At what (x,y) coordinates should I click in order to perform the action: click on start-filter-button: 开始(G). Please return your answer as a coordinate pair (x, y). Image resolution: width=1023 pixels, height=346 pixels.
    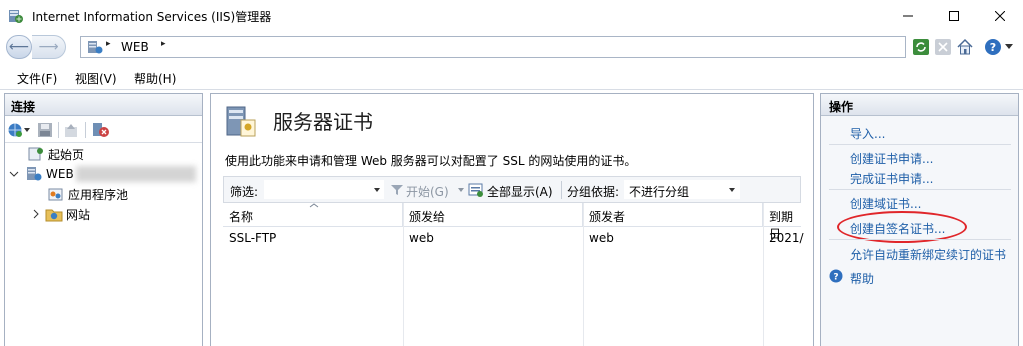
    Looking at the image, I should click on (427, 191).